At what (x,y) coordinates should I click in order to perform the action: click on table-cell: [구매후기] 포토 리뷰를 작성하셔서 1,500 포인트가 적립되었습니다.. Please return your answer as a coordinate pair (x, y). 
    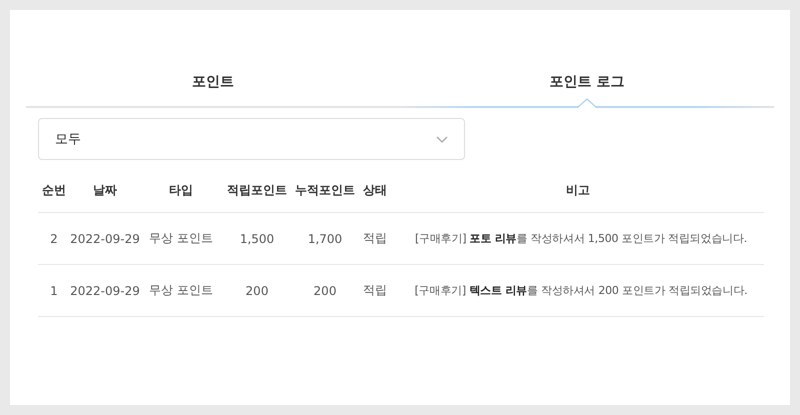
    Looking at the image, I should click on (578, 238).